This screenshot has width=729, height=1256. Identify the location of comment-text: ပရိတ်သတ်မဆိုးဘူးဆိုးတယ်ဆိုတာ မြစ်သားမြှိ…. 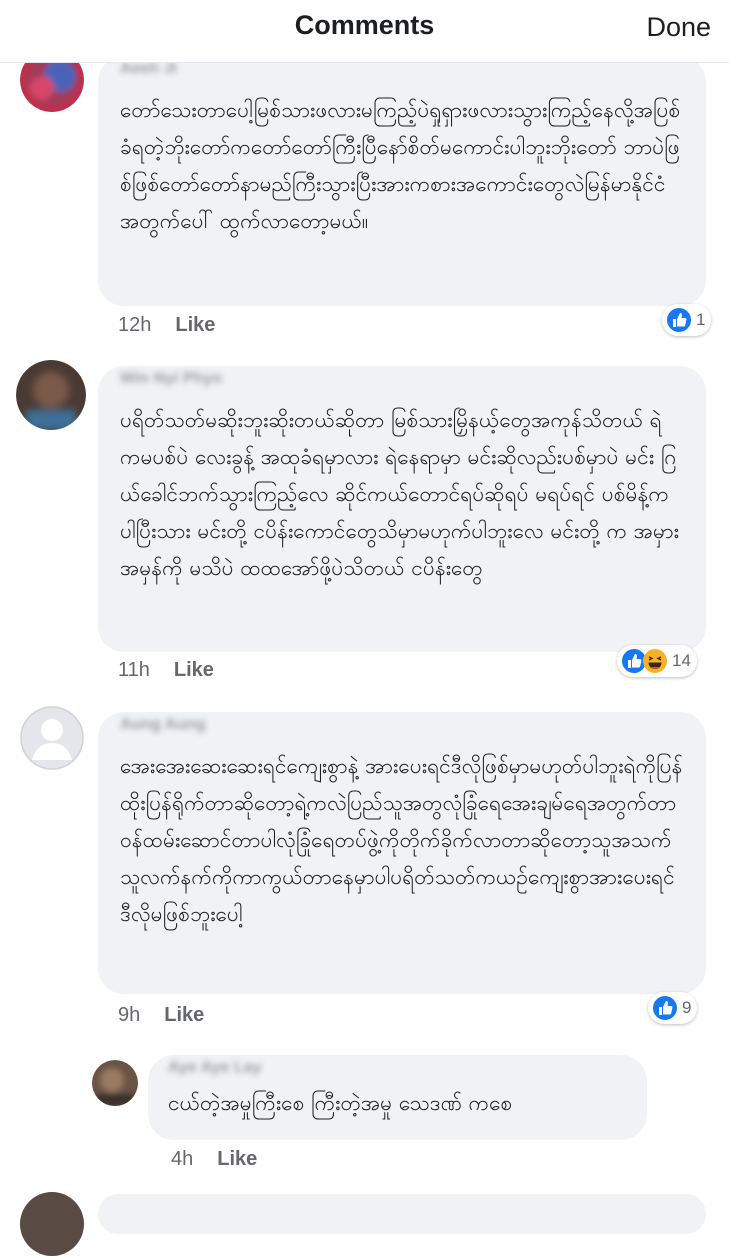
(399, 494).